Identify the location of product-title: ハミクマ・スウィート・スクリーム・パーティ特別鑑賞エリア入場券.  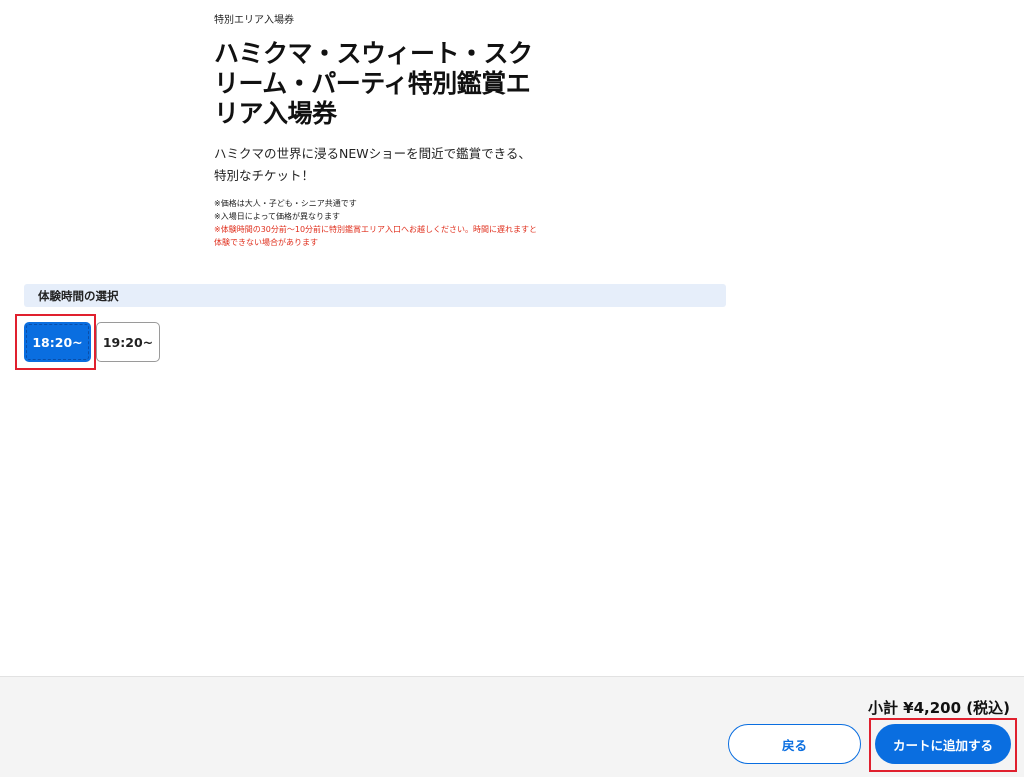
(373, 83).